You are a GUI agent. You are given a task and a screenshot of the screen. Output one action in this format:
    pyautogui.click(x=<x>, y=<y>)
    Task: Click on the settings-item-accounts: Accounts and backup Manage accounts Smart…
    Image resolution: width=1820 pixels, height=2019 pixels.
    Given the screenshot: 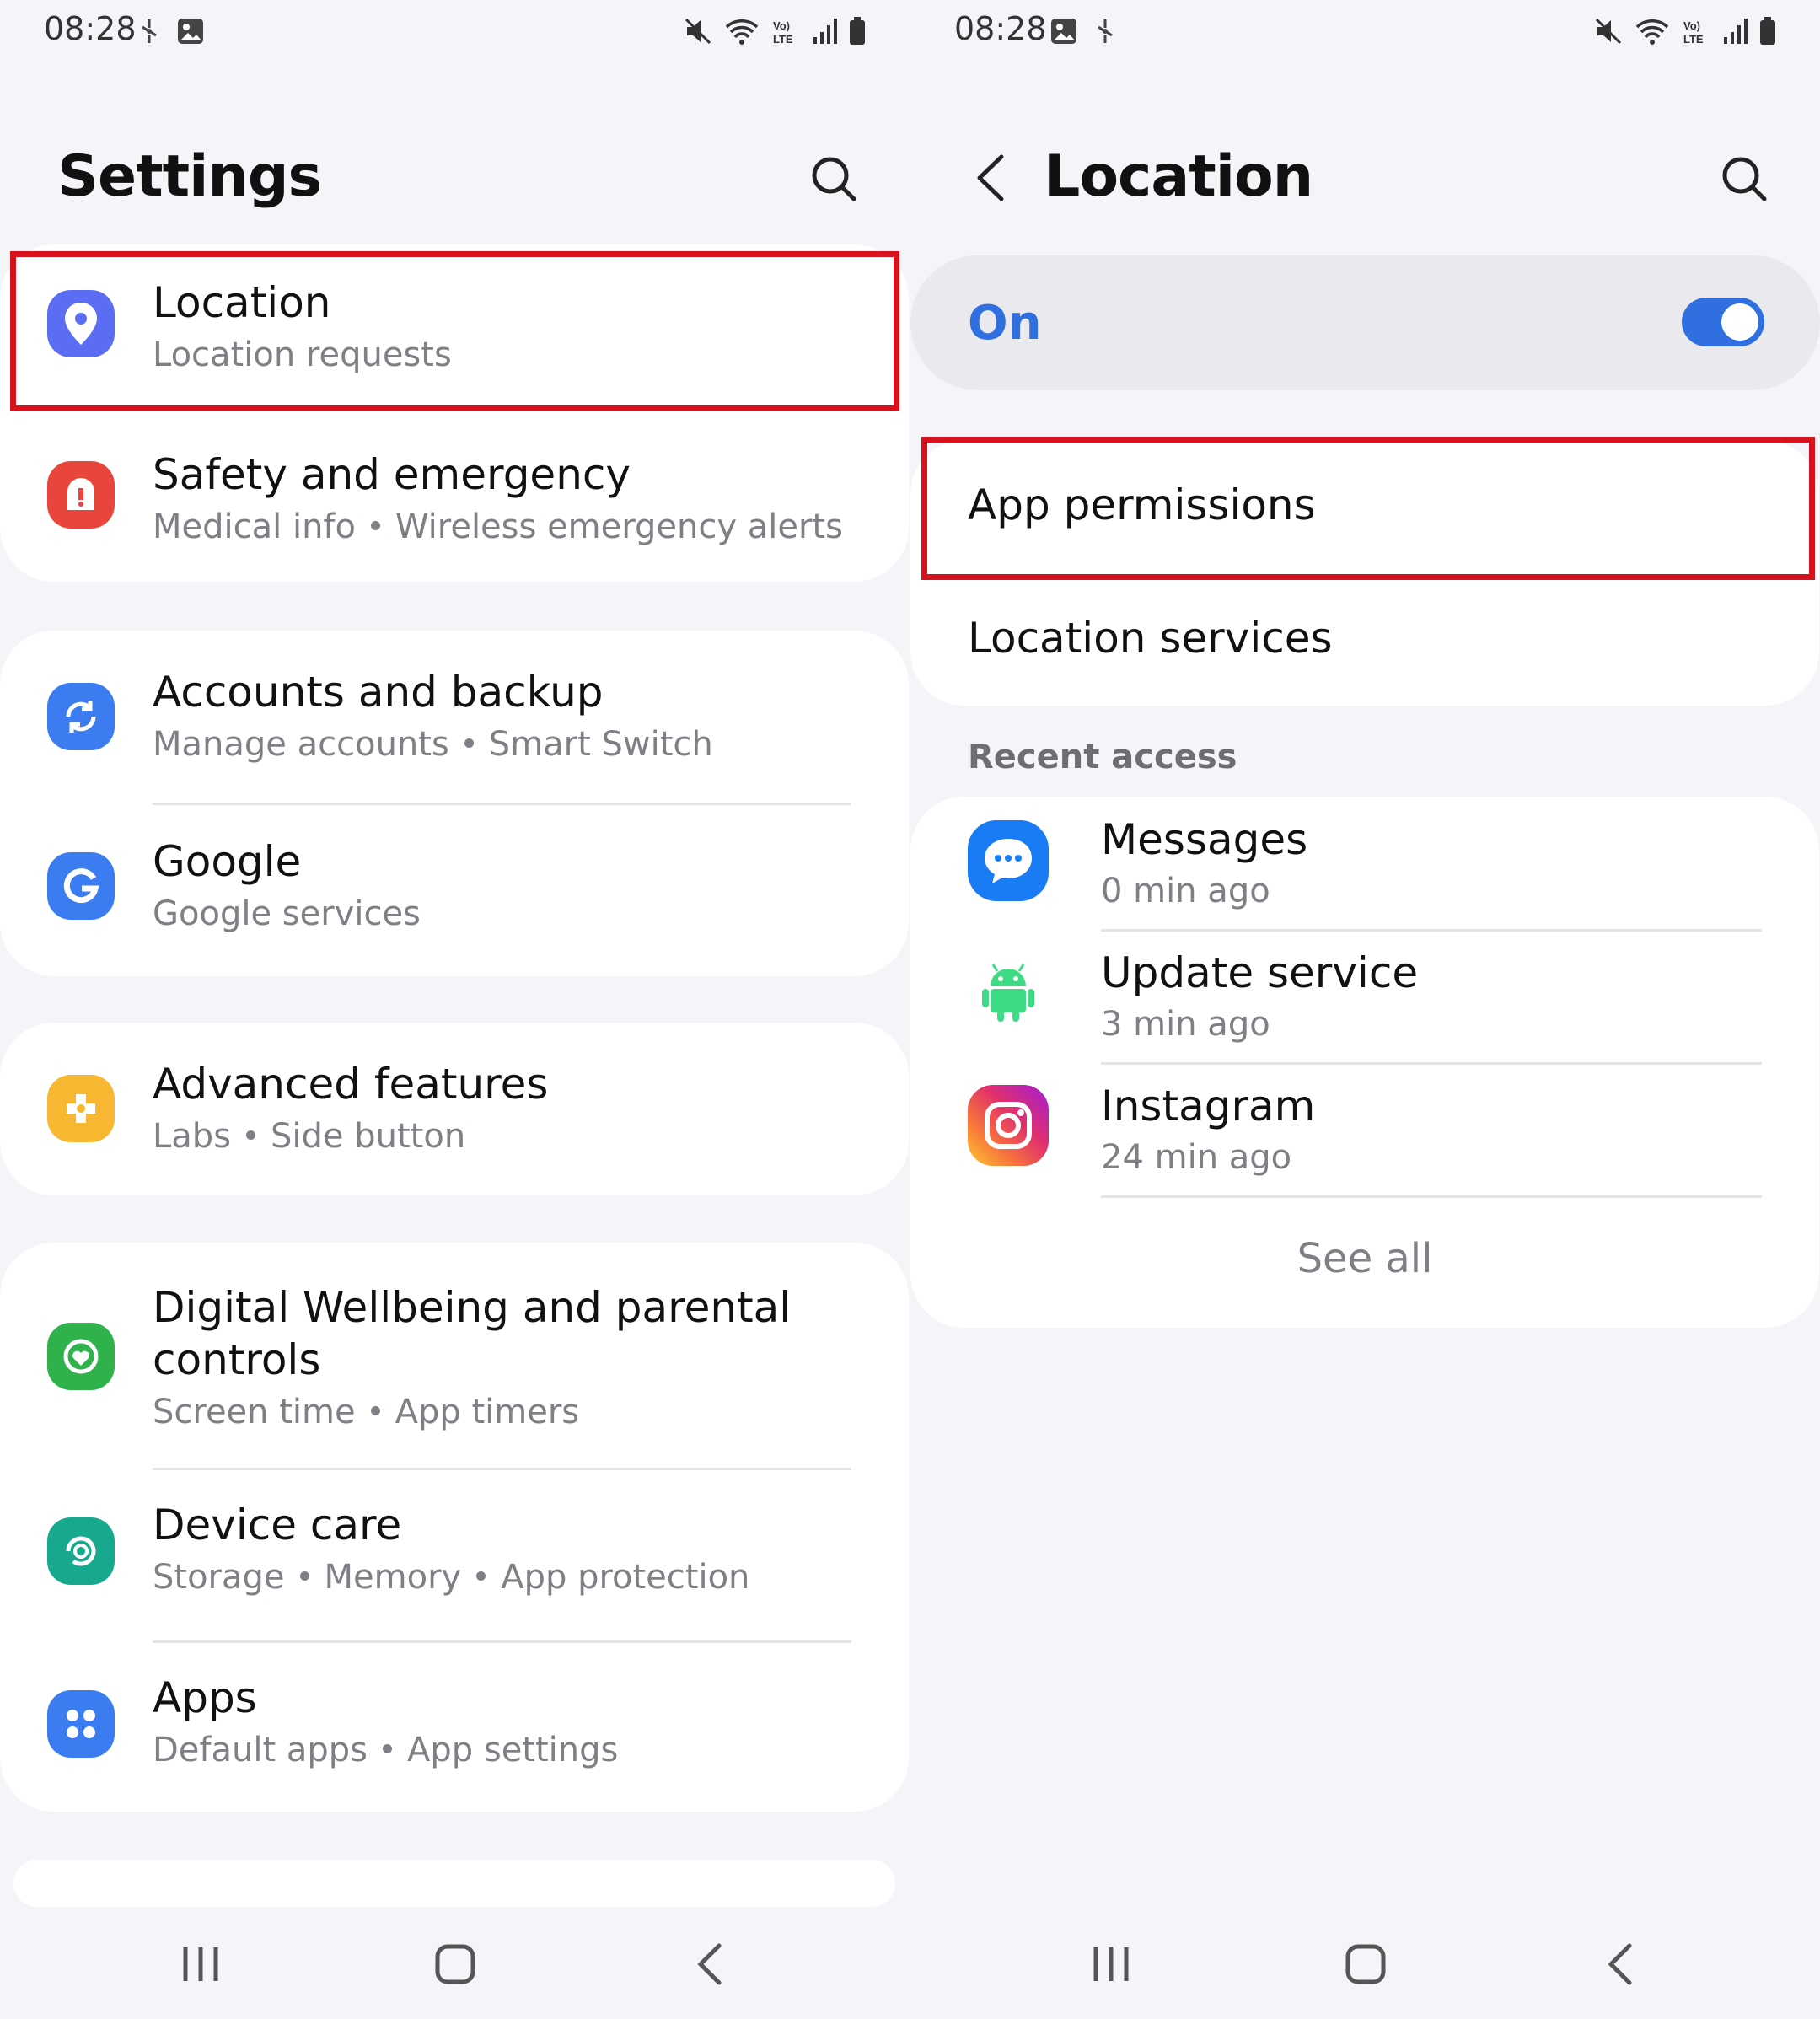 What is the action you would take?
    pyautogui.click(x=454, y=717)
    